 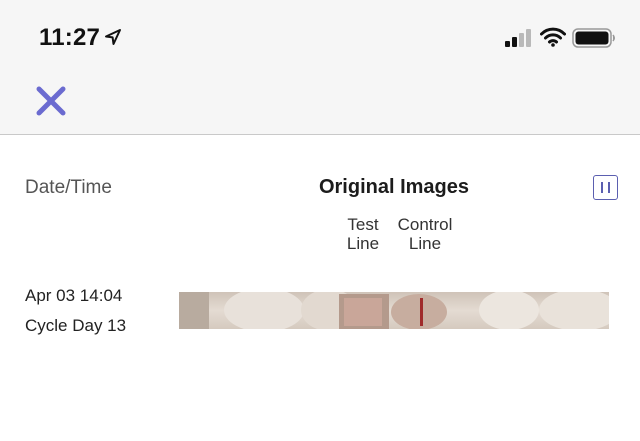 I want to click on original-images-header: Original Images, so click(x=394, y=187).